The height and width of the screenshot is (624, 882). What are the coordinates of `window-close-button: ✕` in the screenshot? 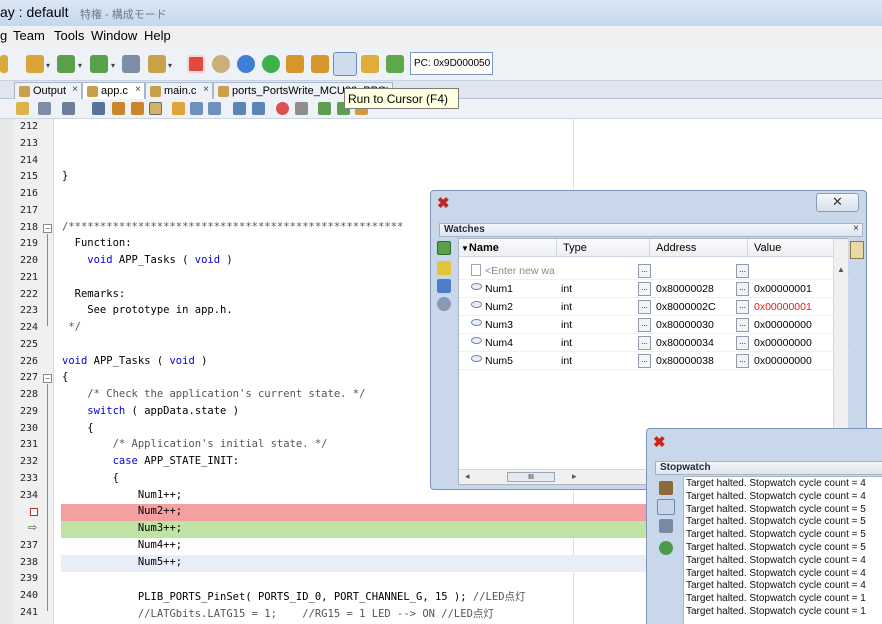 It's located at (837, 202).